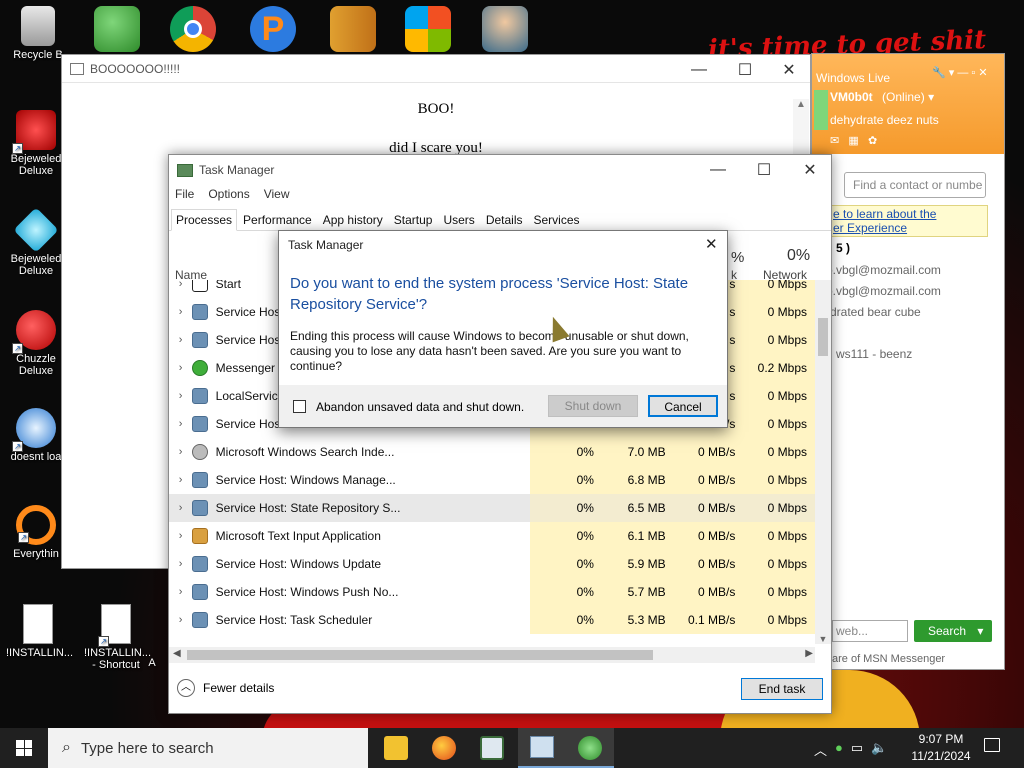  I want to click on recycle-bin-icon, so click(38, 26).